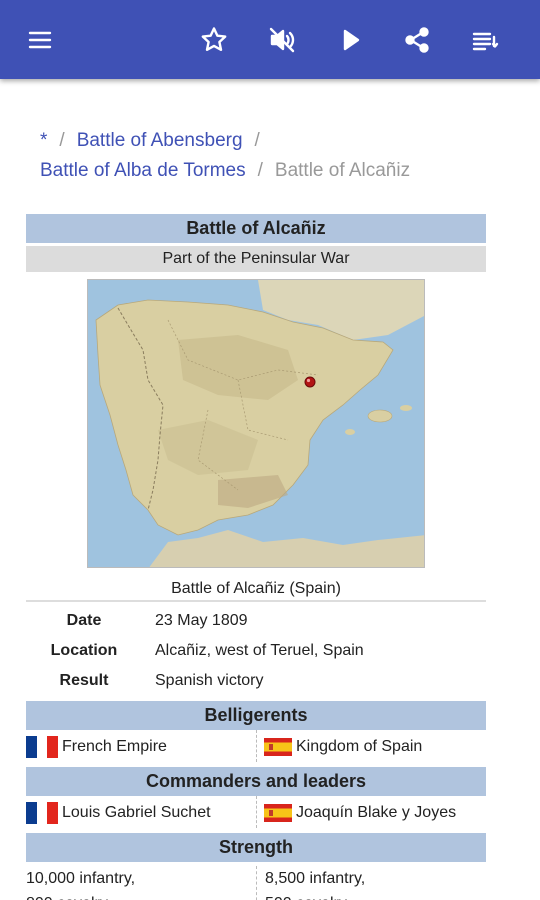 The image size is (540, 900). What do you see at coordinates (282, 40) in the screenshot?
I see `volume-off-icon` at bounding box center [282, 40].